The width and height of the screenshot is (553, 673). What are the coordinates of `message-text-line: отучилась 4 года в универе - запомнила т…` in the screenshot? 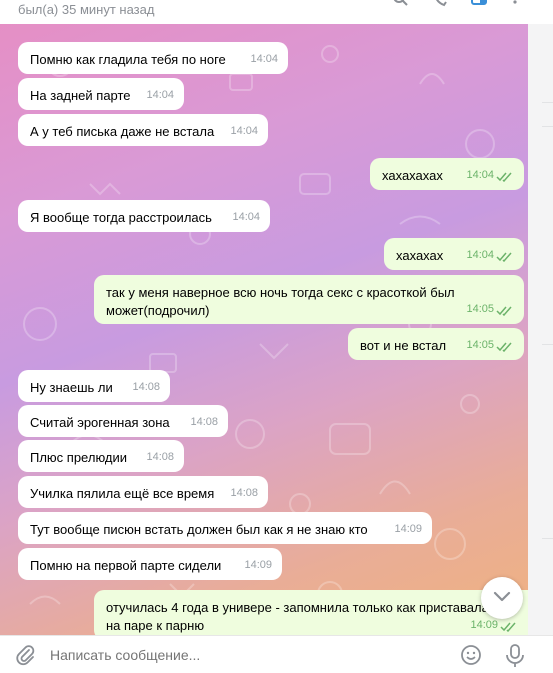 It's located at (297, 607).